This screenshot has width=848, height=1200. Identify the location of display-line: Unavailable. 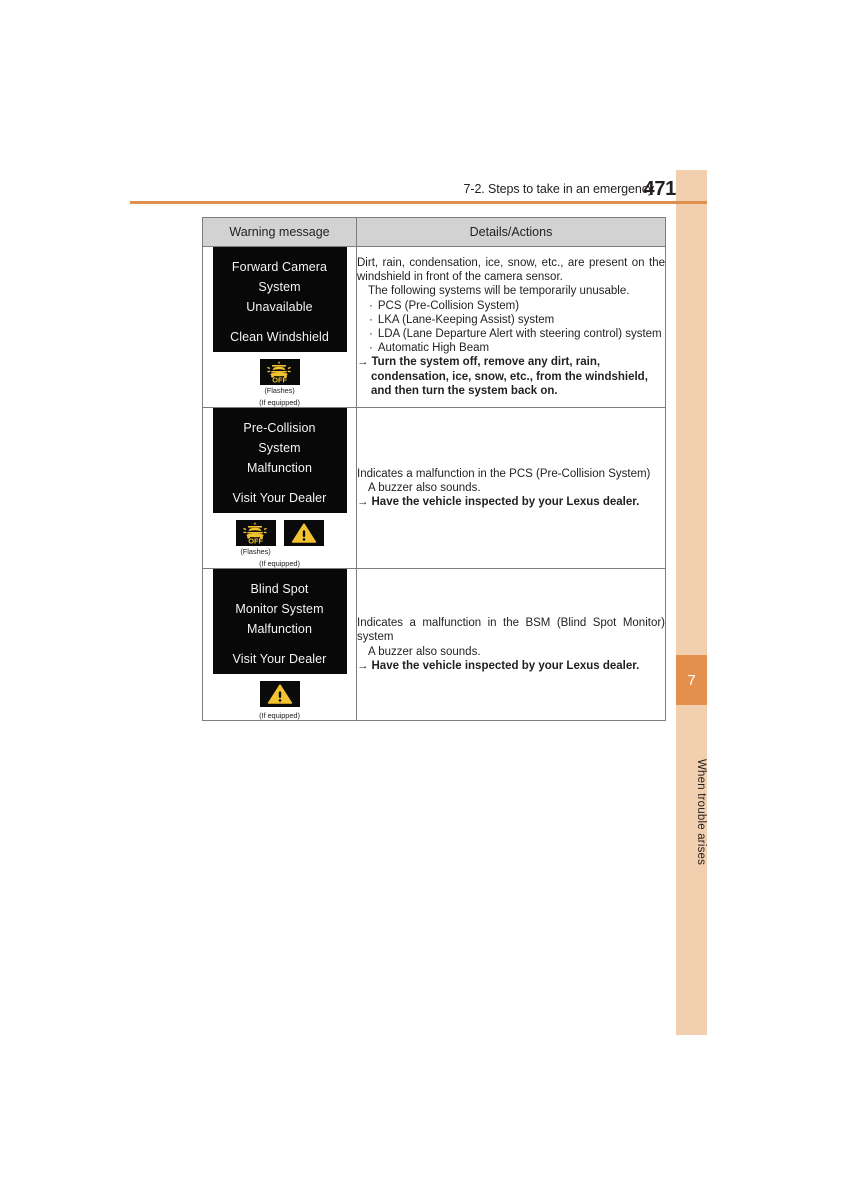
(279, 307).